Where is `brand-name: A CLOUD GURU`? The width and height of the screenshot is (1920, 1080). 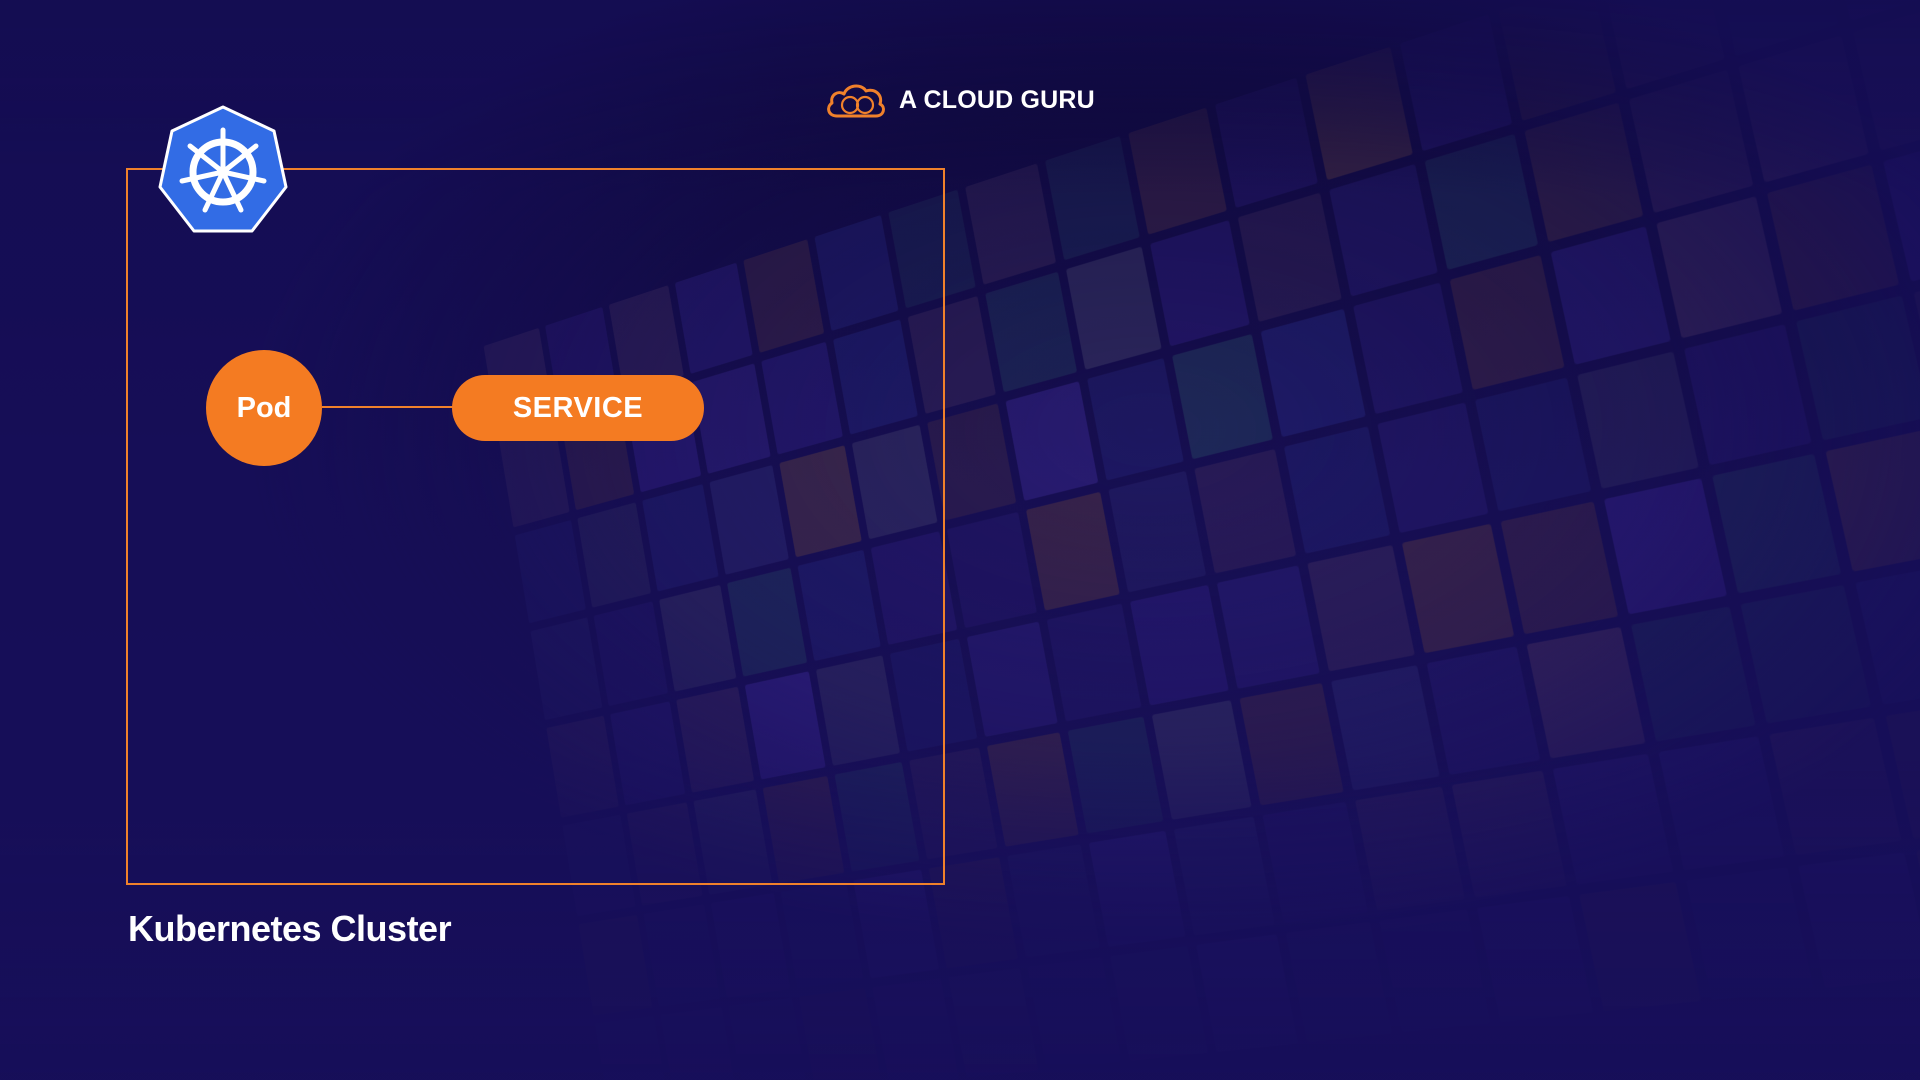 brand-name: A CLOUD GURU is located at coordinates (997, 99).